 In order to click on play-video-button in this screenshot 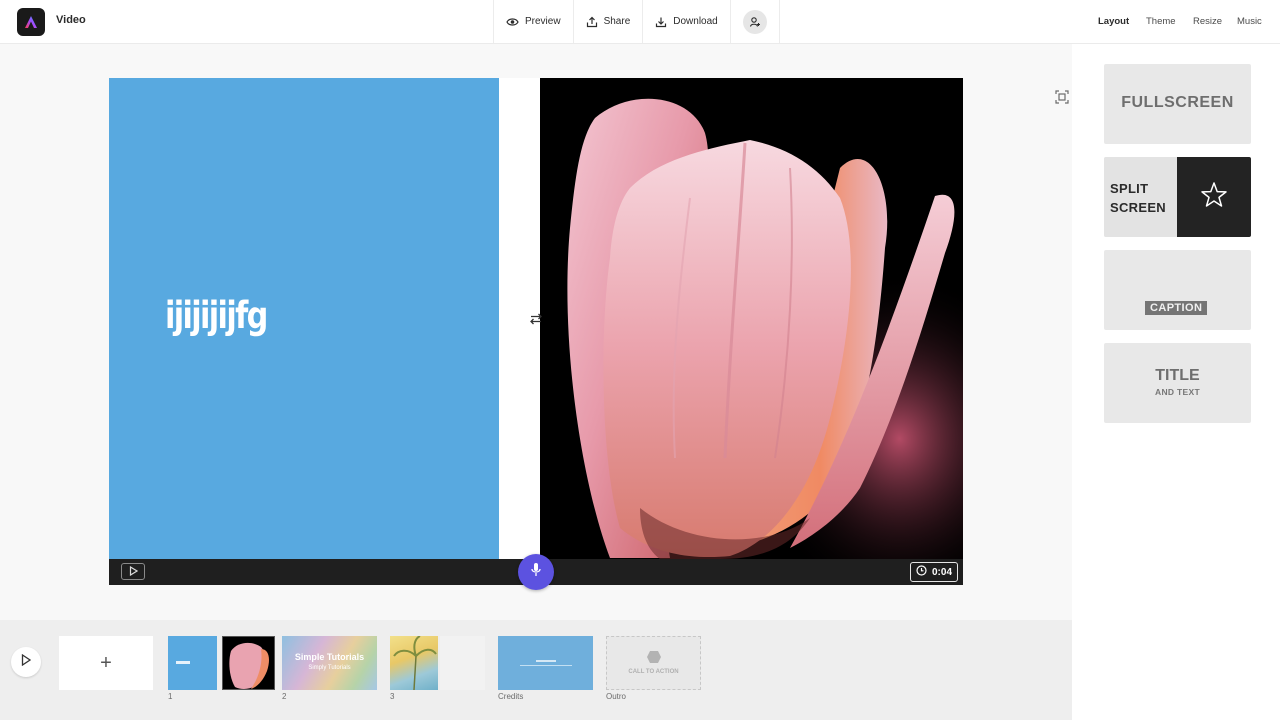, I will do `click(26, 662)`.